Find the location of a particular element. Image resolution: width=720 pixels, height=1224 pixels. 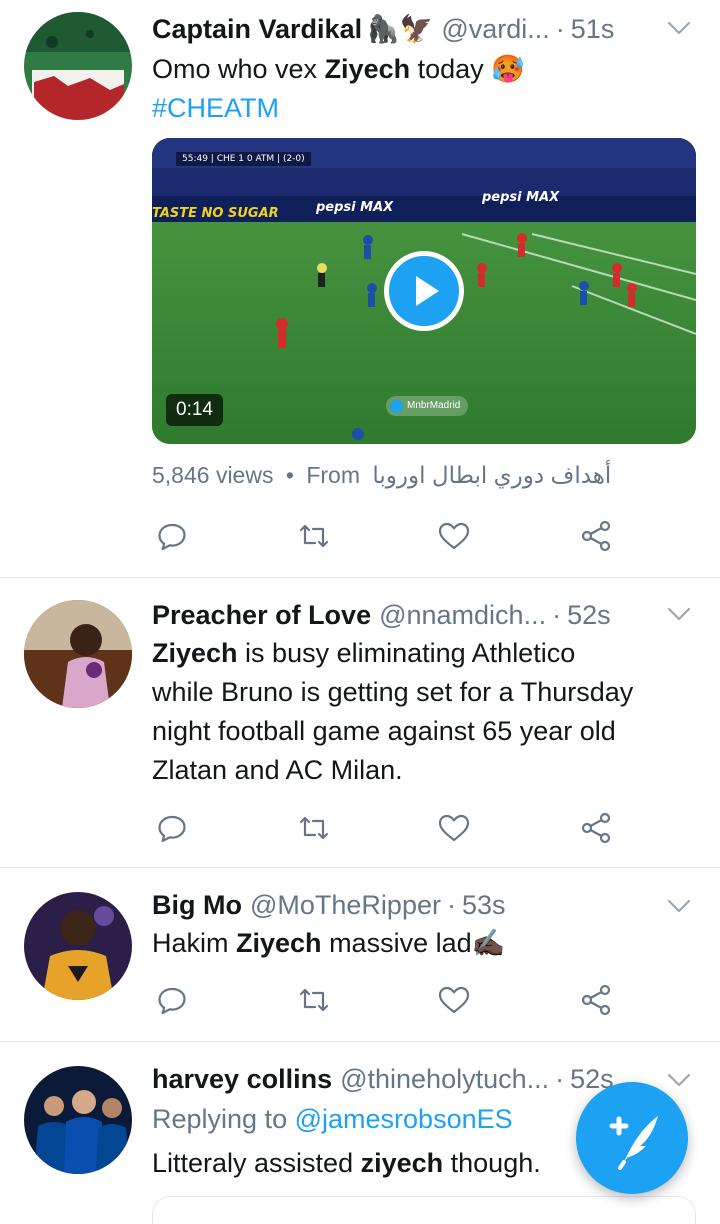

ad-board: TASTE NO SUGAR is located at coordinates (215, 213).